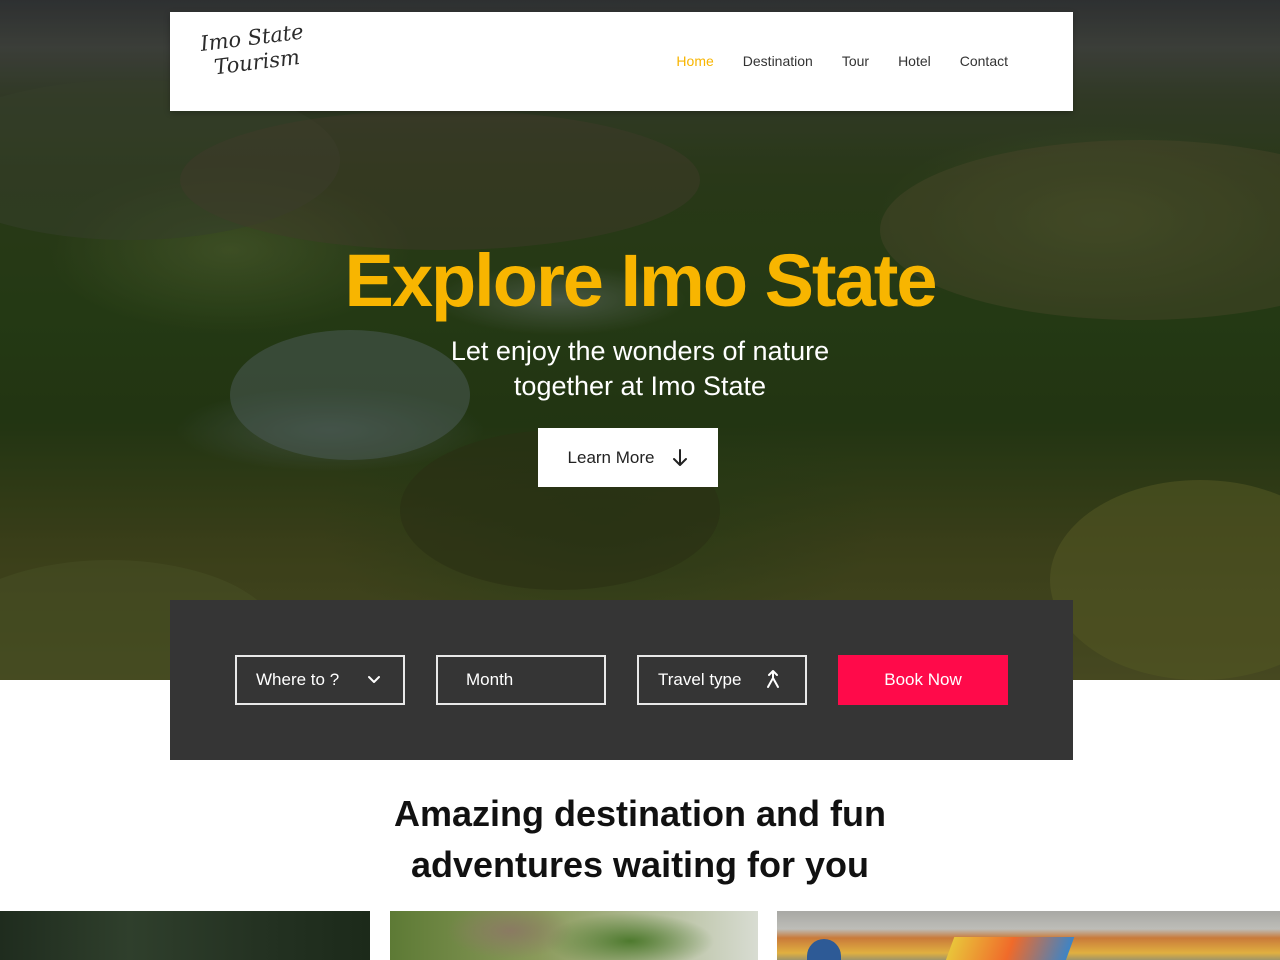 The width and height of the screenshot is (1280, 960). What do you see at coordinates (855, 61) in the screenshot?
I see `nav-link-tour: Tour` at bounding box center [855, 61].